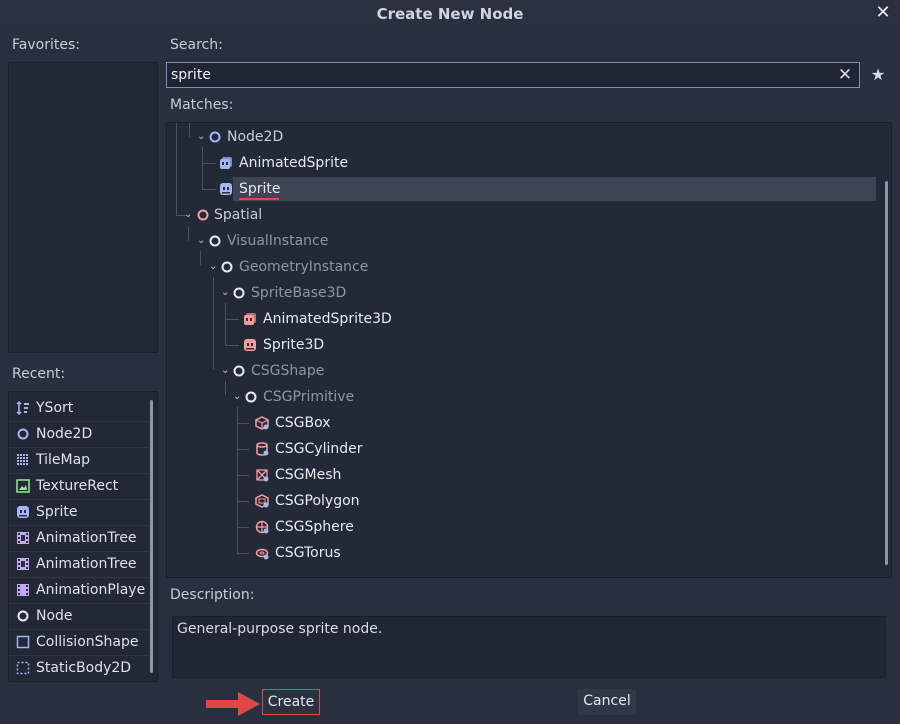 This screenshot has width=900, height=724. Describe the element at coordinates (327, 319) in the screenshot. I see `tree-label: AnimatedSprite3D` at that location.